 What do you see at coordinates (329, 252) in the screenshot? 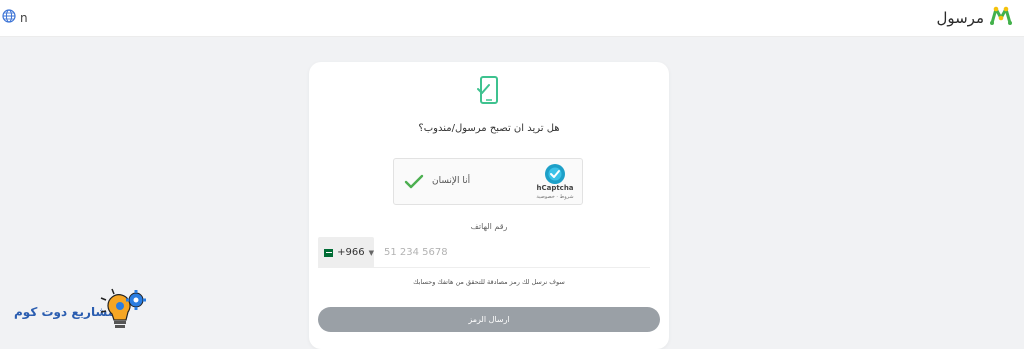
I see `saudi-flag-icon` at bounding box center [329, 252].